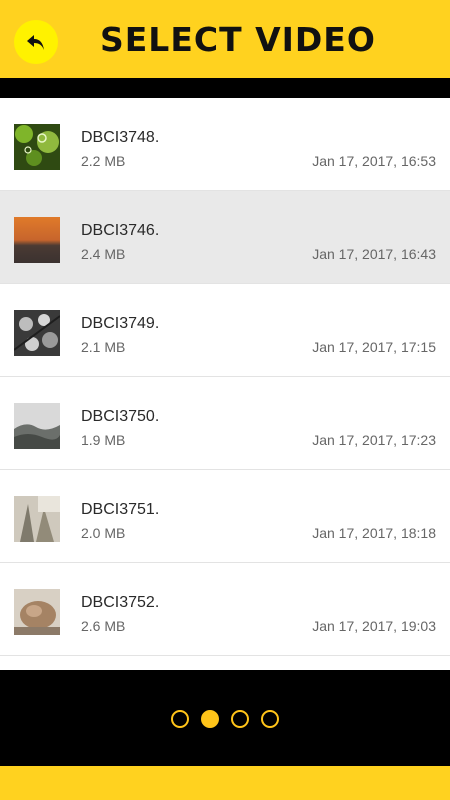  What do you see at coordinates (225, 783) in the screenshot?
I see `bottom-bar` at bounding box center [225, 783].